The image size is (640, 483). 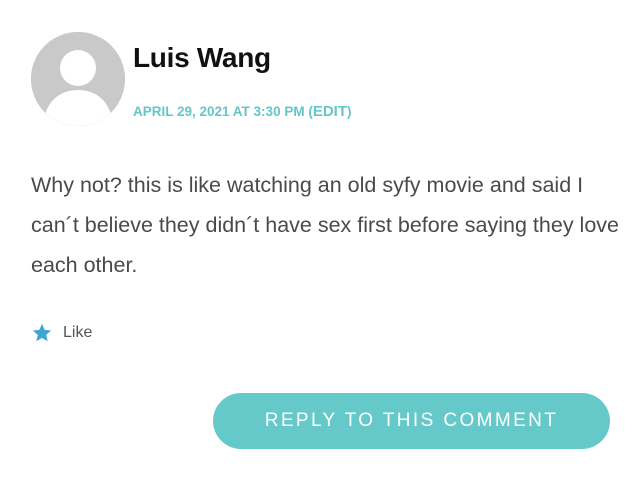 What do you see at coordinates (202, 57) in the screenshot?
I see `comment-author-name: Luis Wang` at bounding box center [202, 57].